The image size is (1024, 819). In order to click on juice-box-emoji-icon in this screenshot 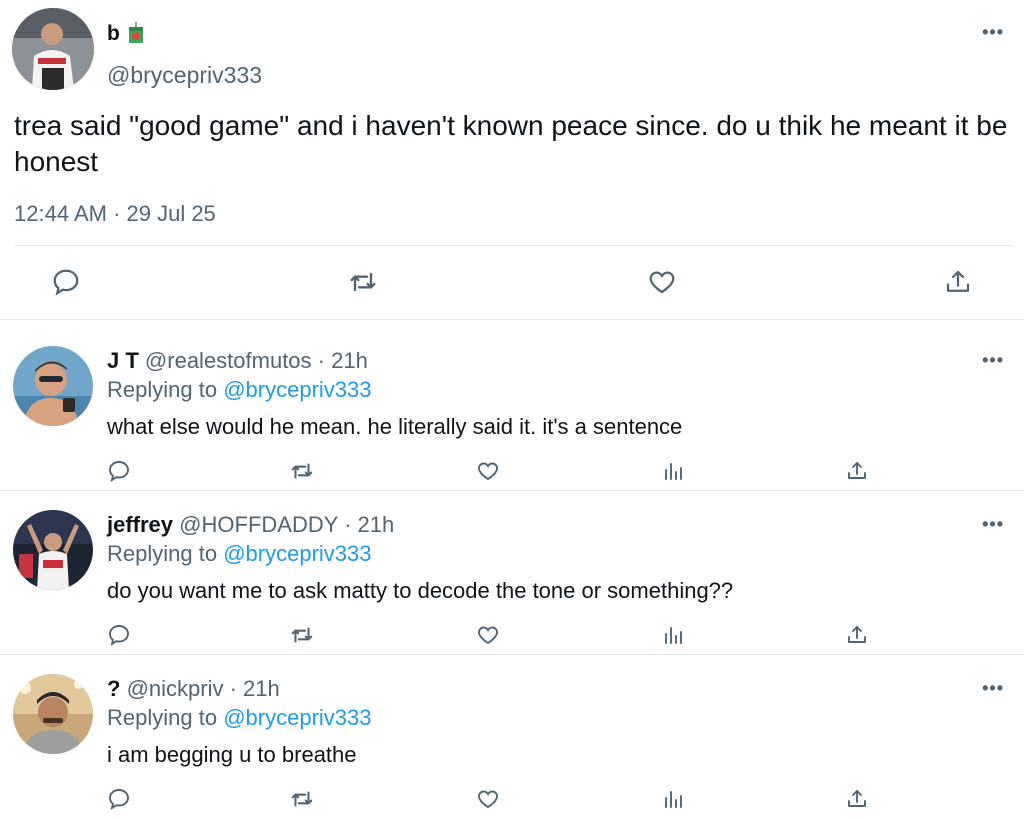, I will do `click(136, 33)`.